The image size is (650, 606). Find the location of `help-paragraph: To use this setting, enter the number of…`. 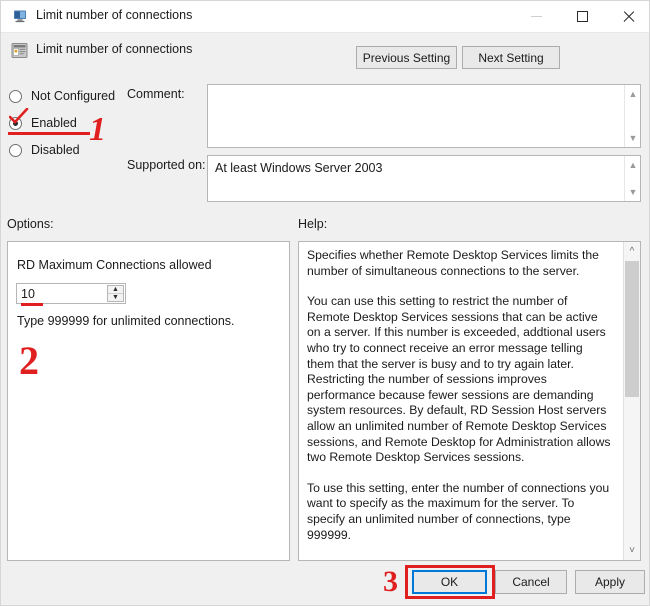

help-paragraph: To use this setting, enter the number of… is located at coordinates (458, 511).